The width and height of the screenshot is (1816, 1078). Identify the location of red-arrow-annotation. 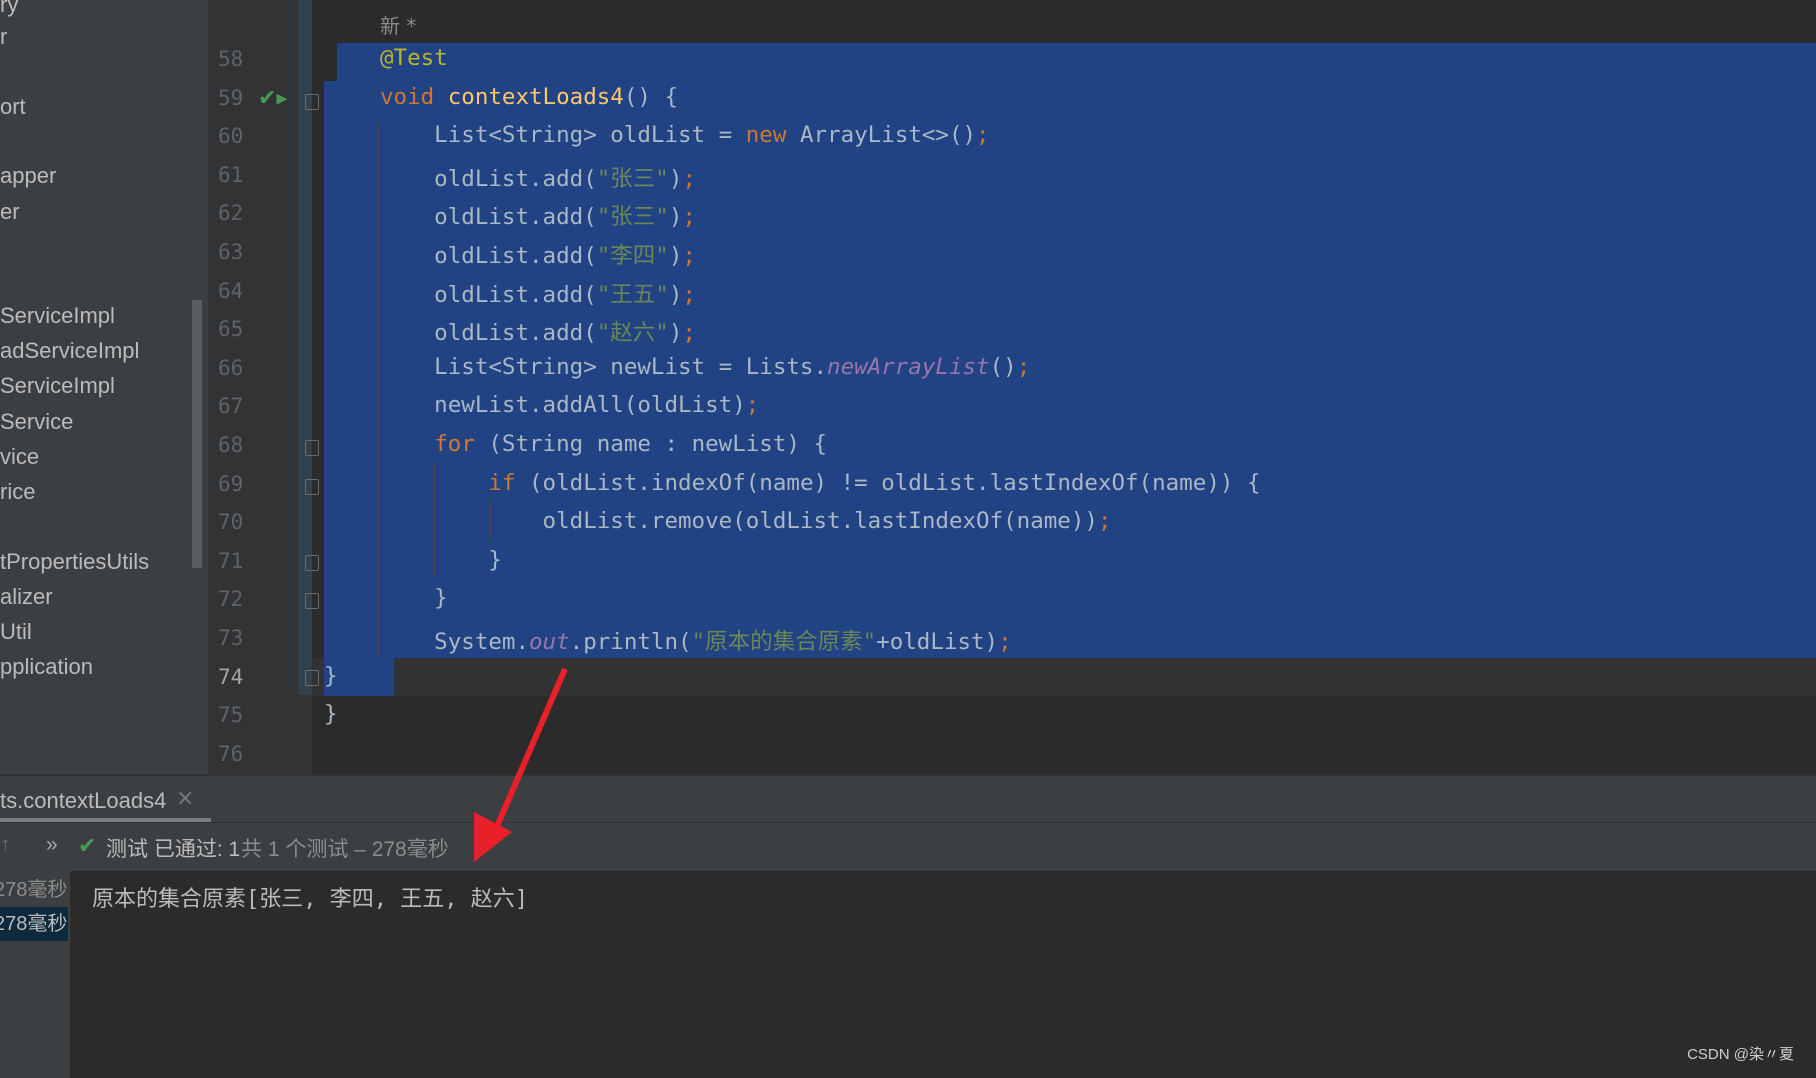
(521, 764).